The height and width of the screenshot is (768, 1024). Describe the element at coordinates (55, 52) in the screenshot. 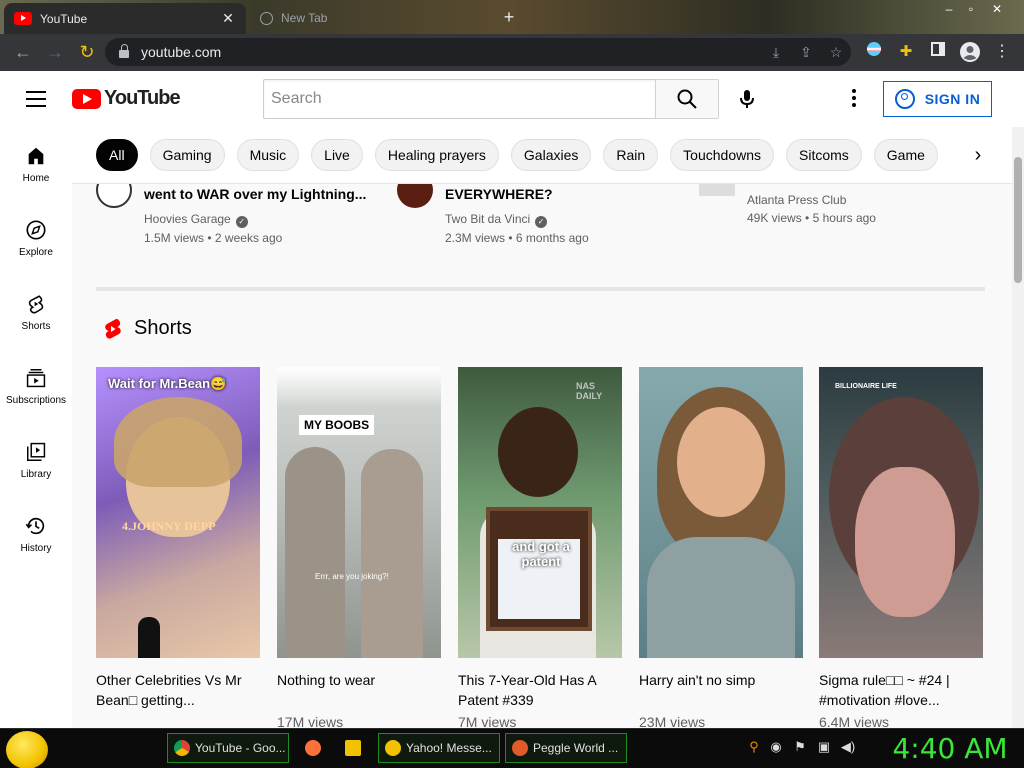

I see `forward-arrow-icon: →` at that location.